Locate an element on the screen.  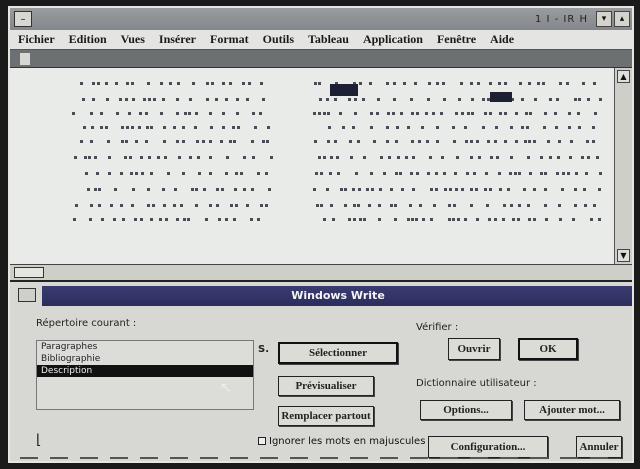
menu-item-vues: Vues is located at coordinates (133, 39).